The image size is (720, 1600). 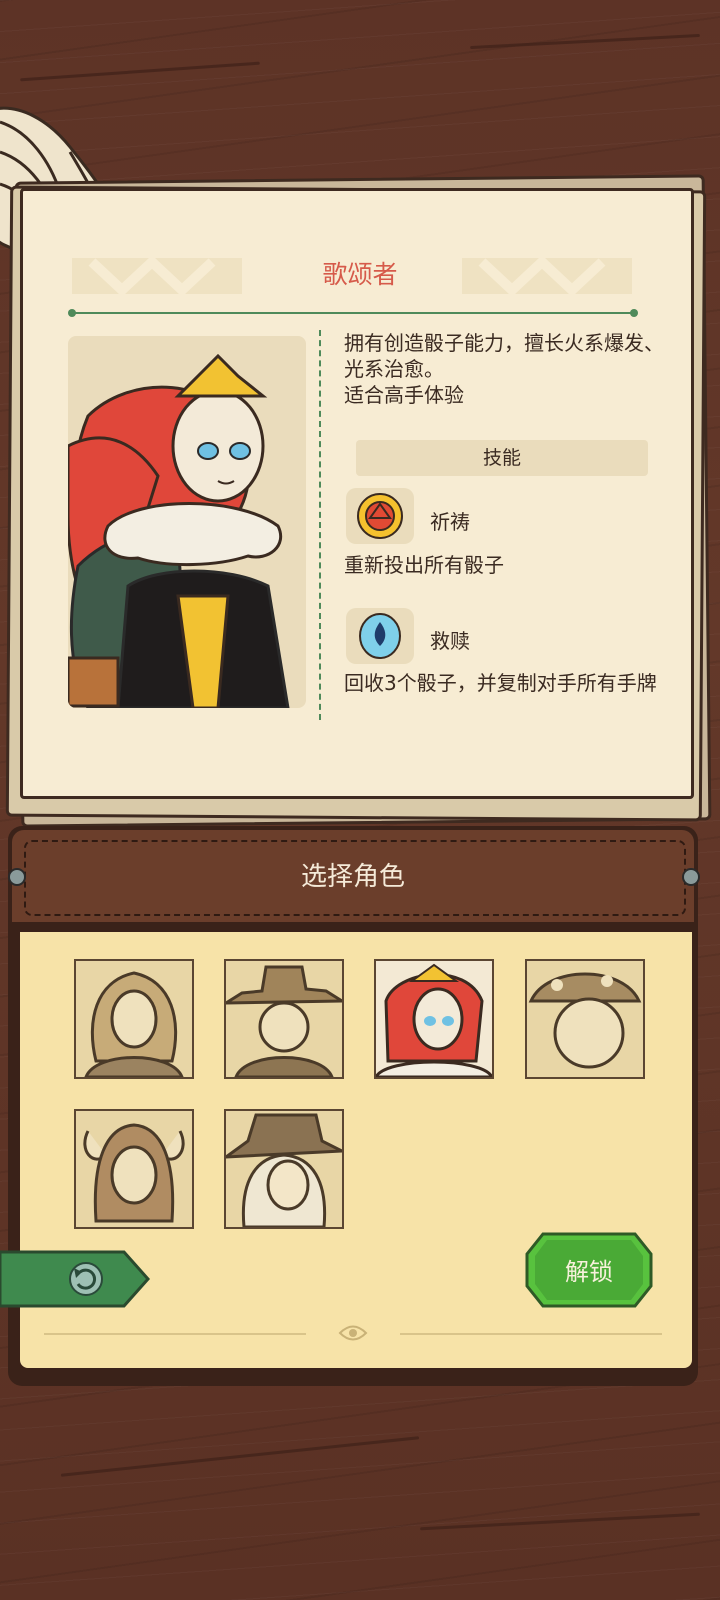 What do you see at coordinates (360, 274) in the screenshot?
I see `character-name: 歌颂者` at bounding box center [360, 274].